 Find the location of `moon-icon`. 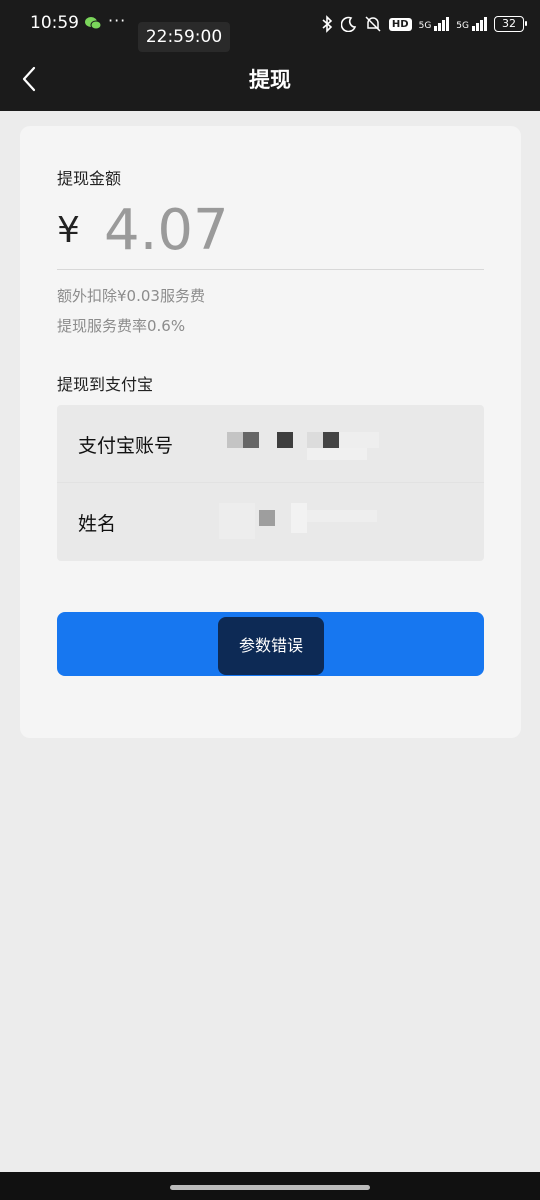

moon-icon is located at coordinates (348, 24).